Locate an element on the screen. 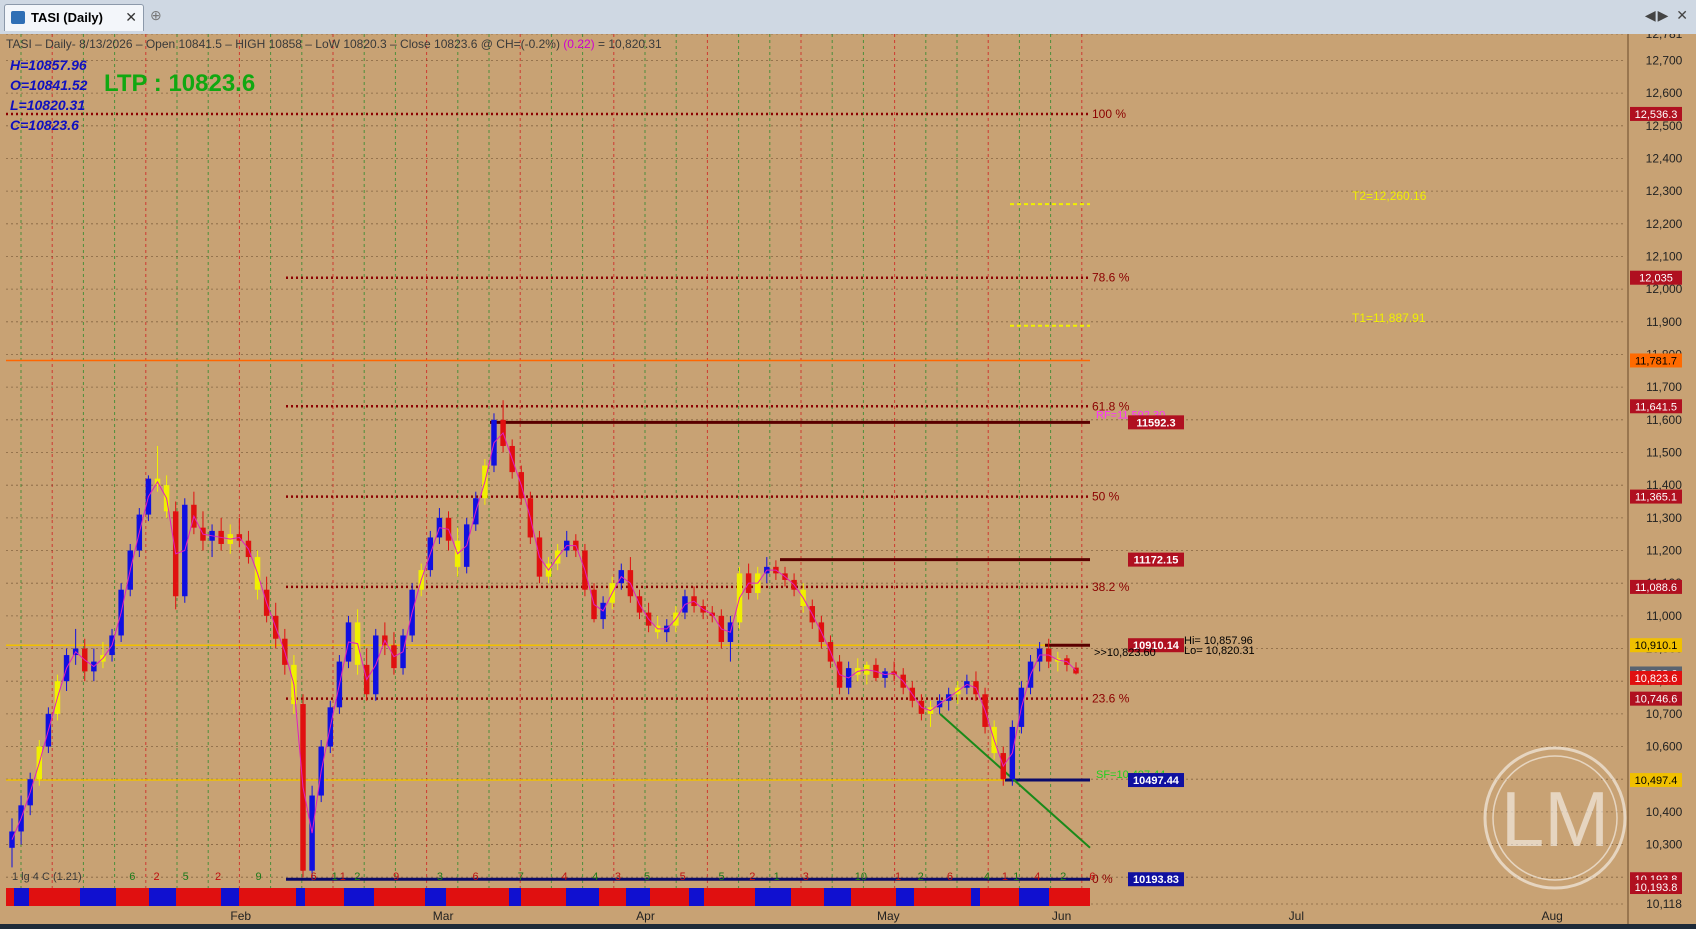 The image size is (1696, 929). price-tick-label: 11,600 is located at coordinates (1664, 420).